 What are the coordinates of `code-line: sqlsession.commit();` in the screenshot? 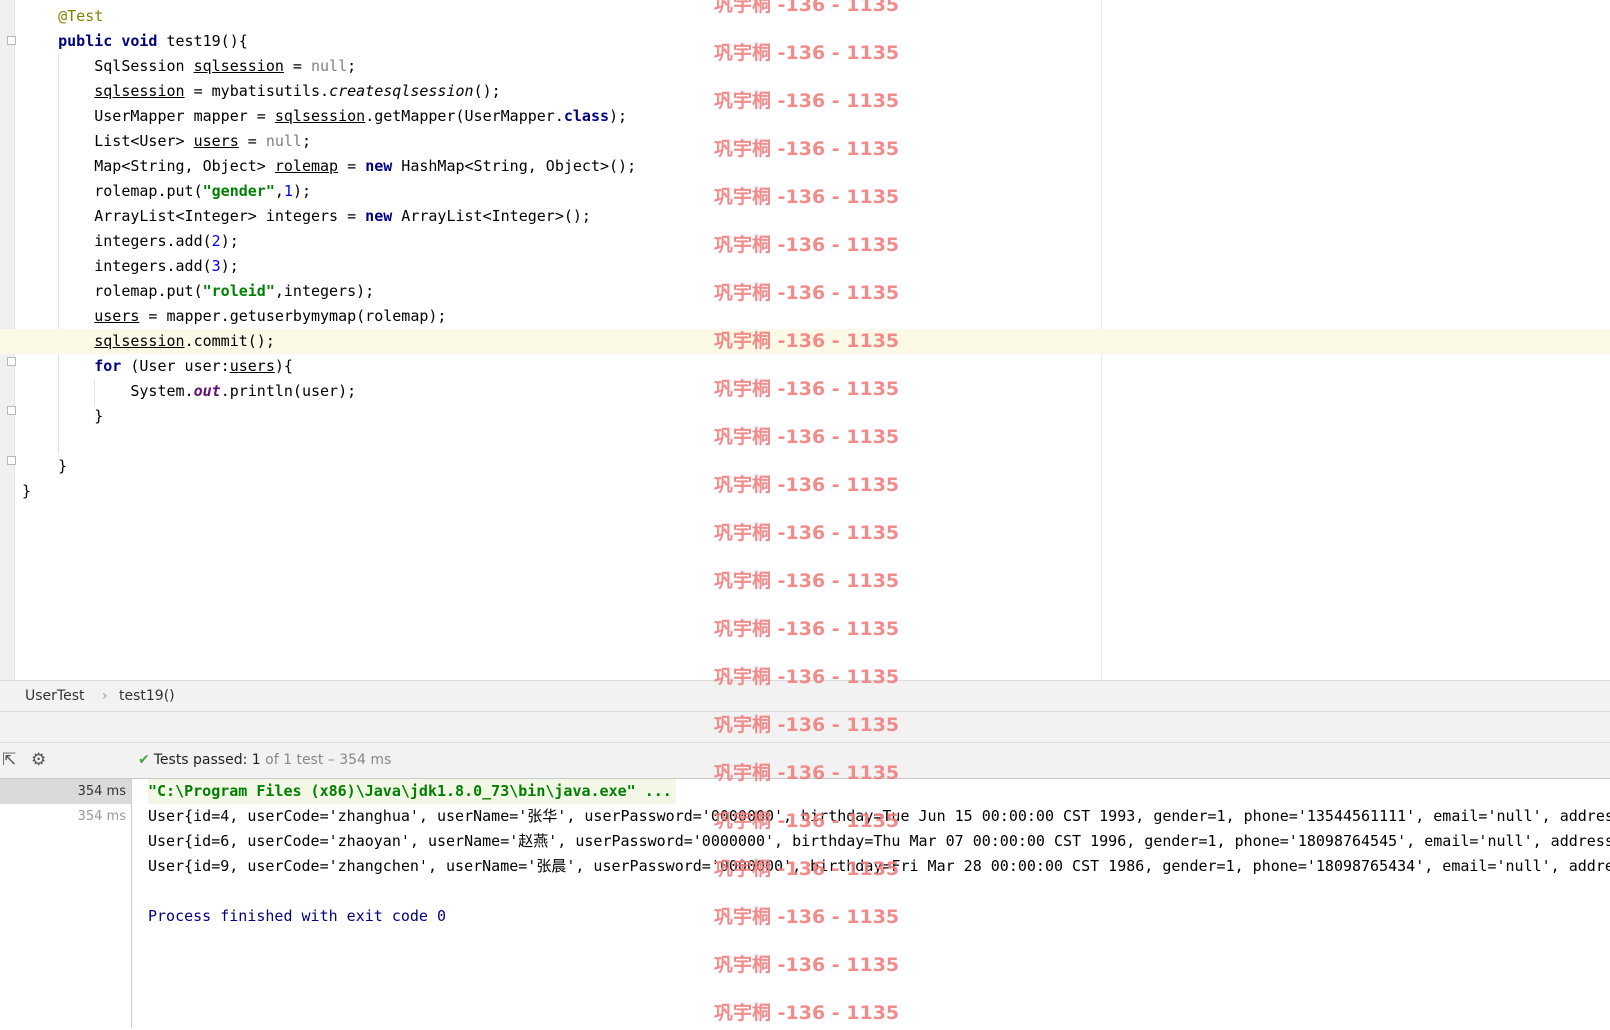 It's located at (805, 341).